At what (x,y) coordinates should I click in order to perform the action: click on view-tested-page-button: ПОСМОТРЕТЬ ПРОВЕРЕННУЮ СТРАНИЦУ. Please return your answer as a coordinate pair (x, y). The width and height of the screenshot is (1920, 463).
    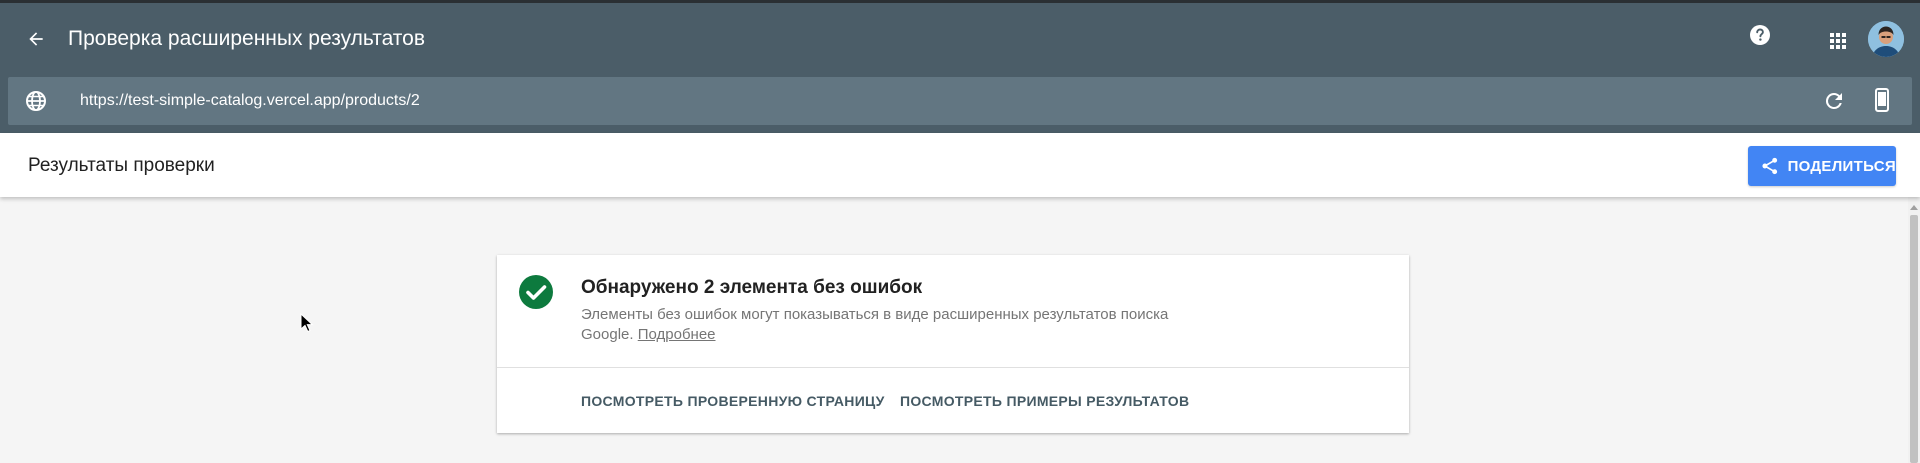
    Looking at the image, I should click on (733, 401).